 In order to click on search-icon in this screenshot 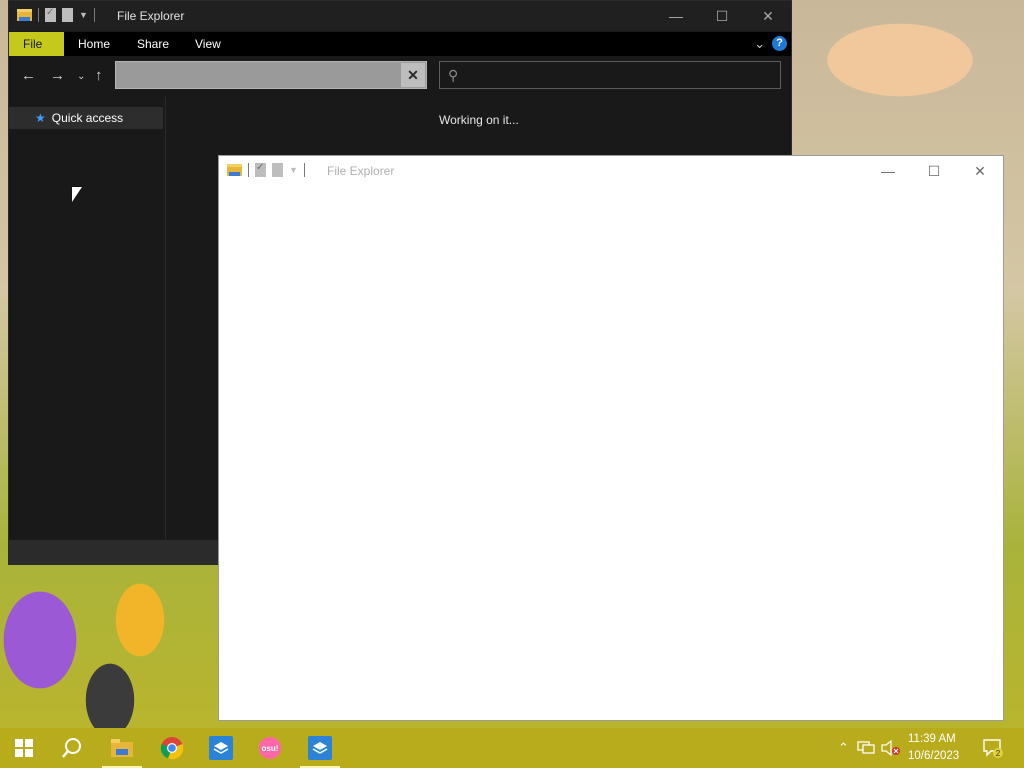, I will do `click(71, 748)`.